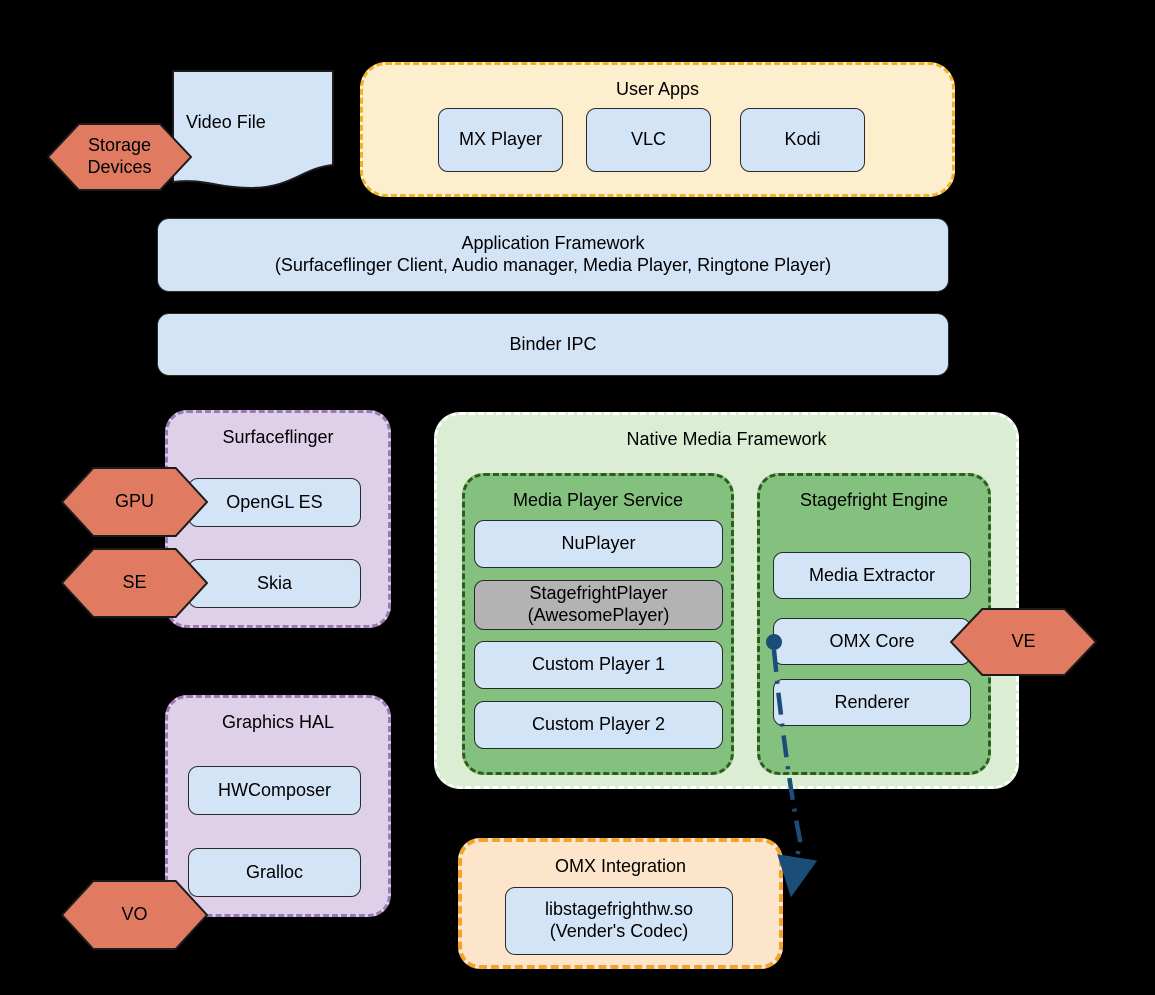  I want to click on group-graphics-hal-title: Graphics HAL, so click(278, 722).